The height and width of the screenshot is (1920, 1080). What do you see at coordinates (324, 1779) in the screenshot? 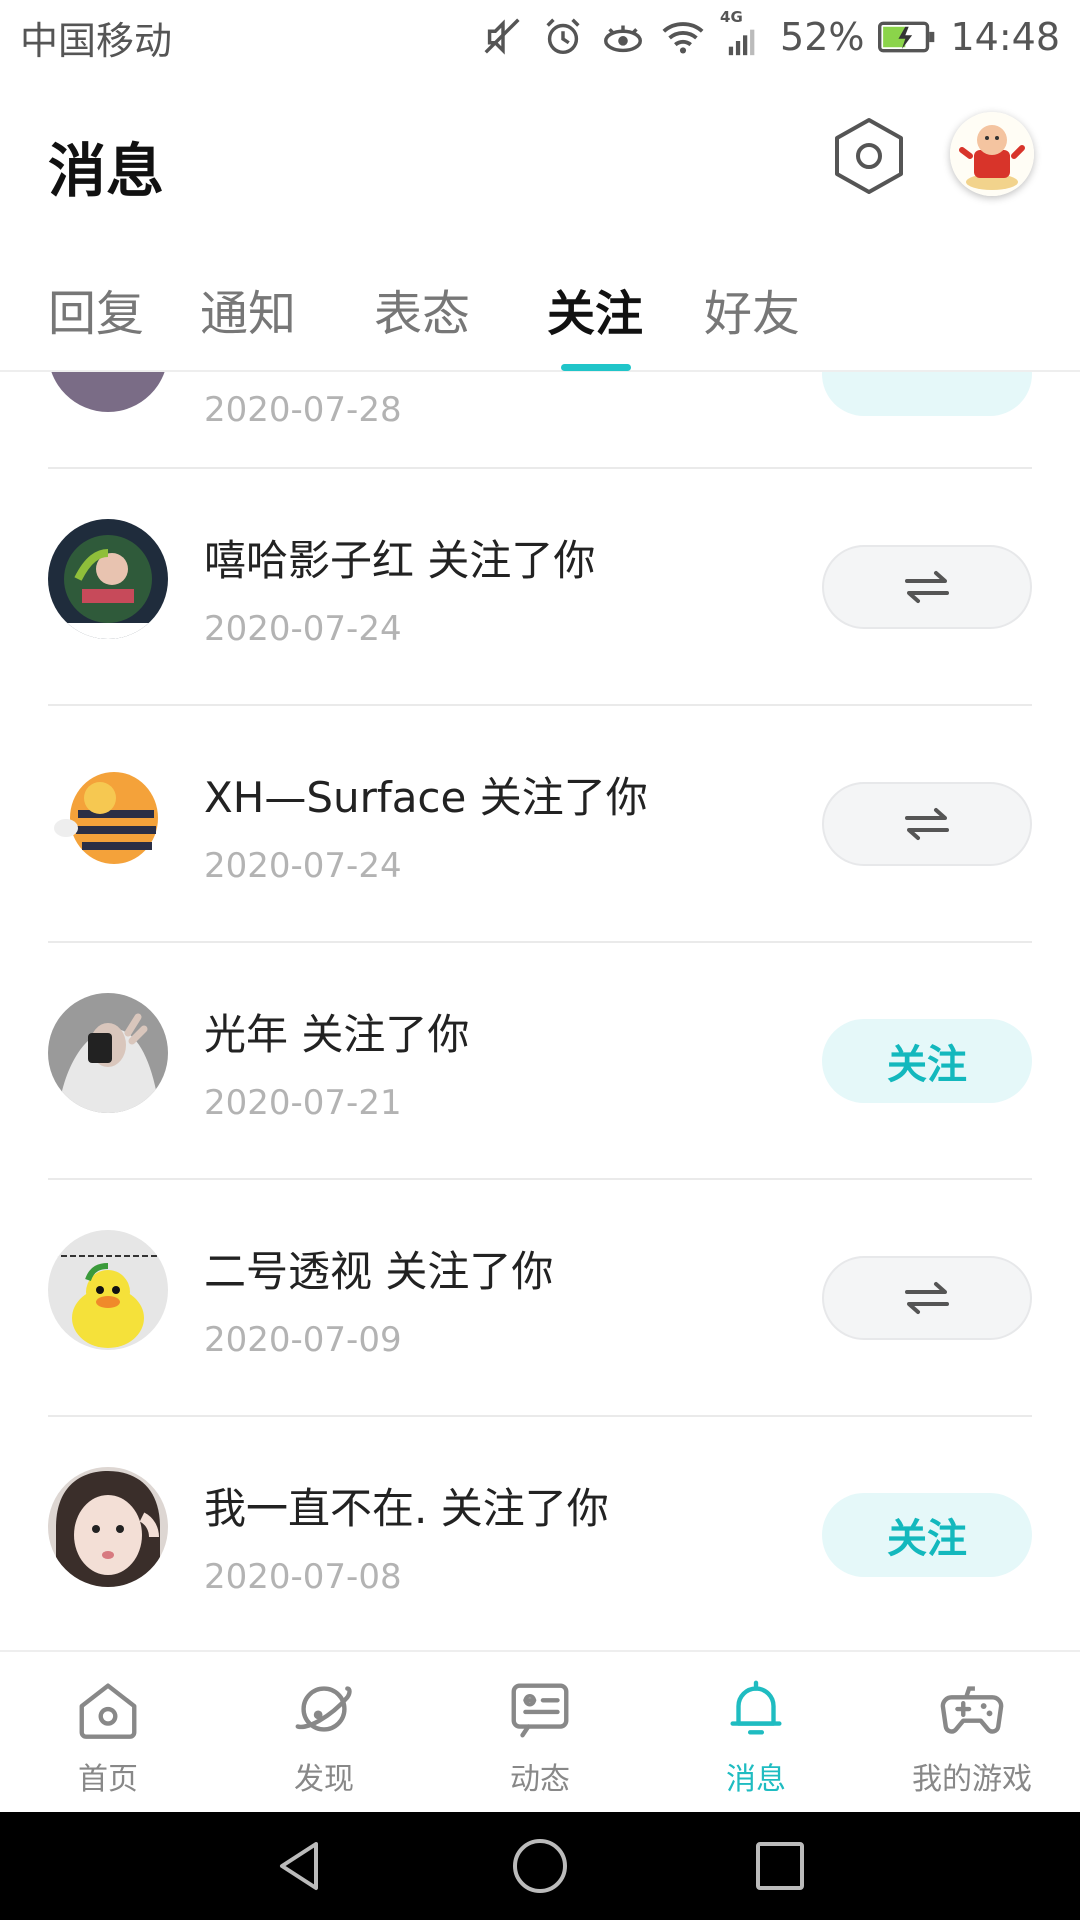
I see `nav-label: 发现` at bounding box center [324, 1779].